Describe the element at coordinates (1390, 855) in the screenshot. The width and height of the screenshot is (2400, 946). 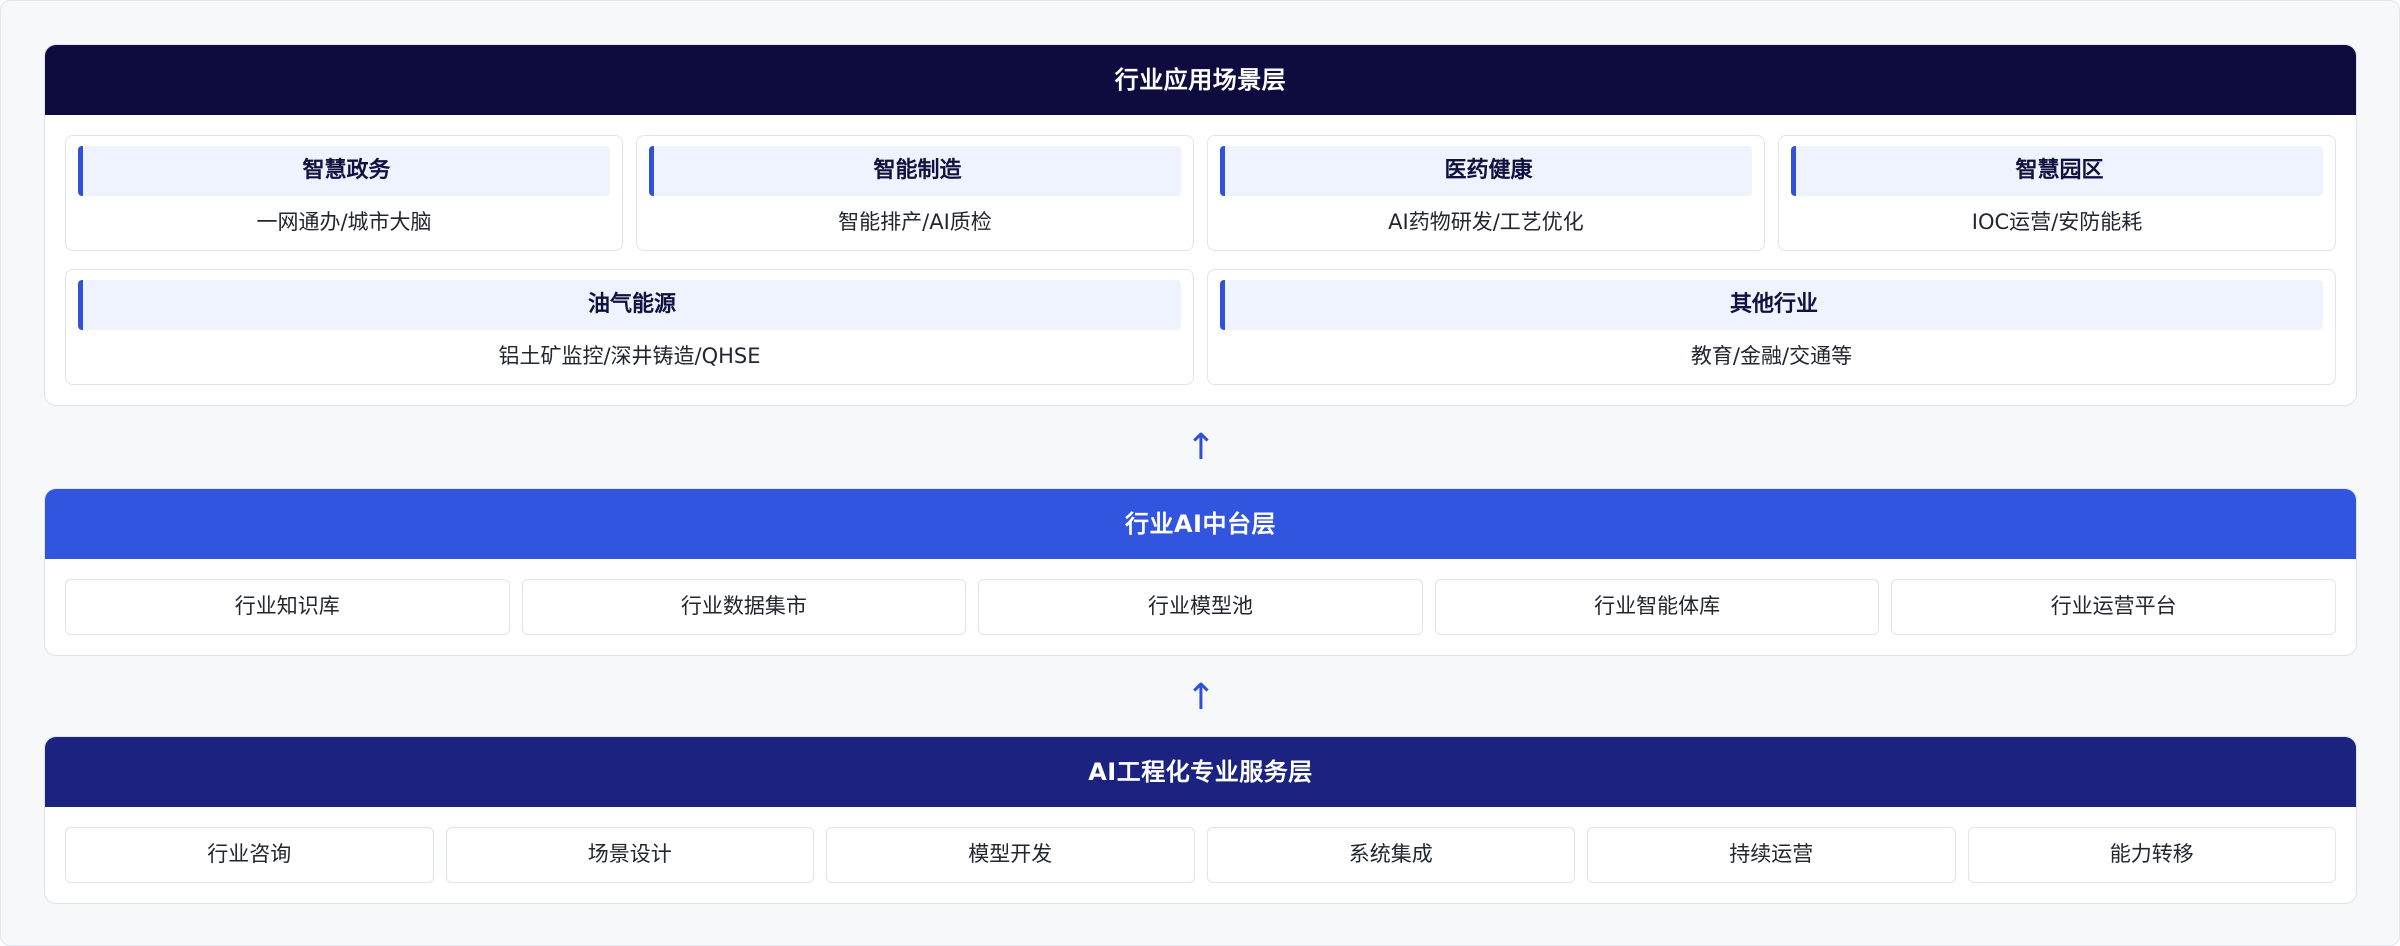
I see `service-item-system-integration: 系统集成` at that location.